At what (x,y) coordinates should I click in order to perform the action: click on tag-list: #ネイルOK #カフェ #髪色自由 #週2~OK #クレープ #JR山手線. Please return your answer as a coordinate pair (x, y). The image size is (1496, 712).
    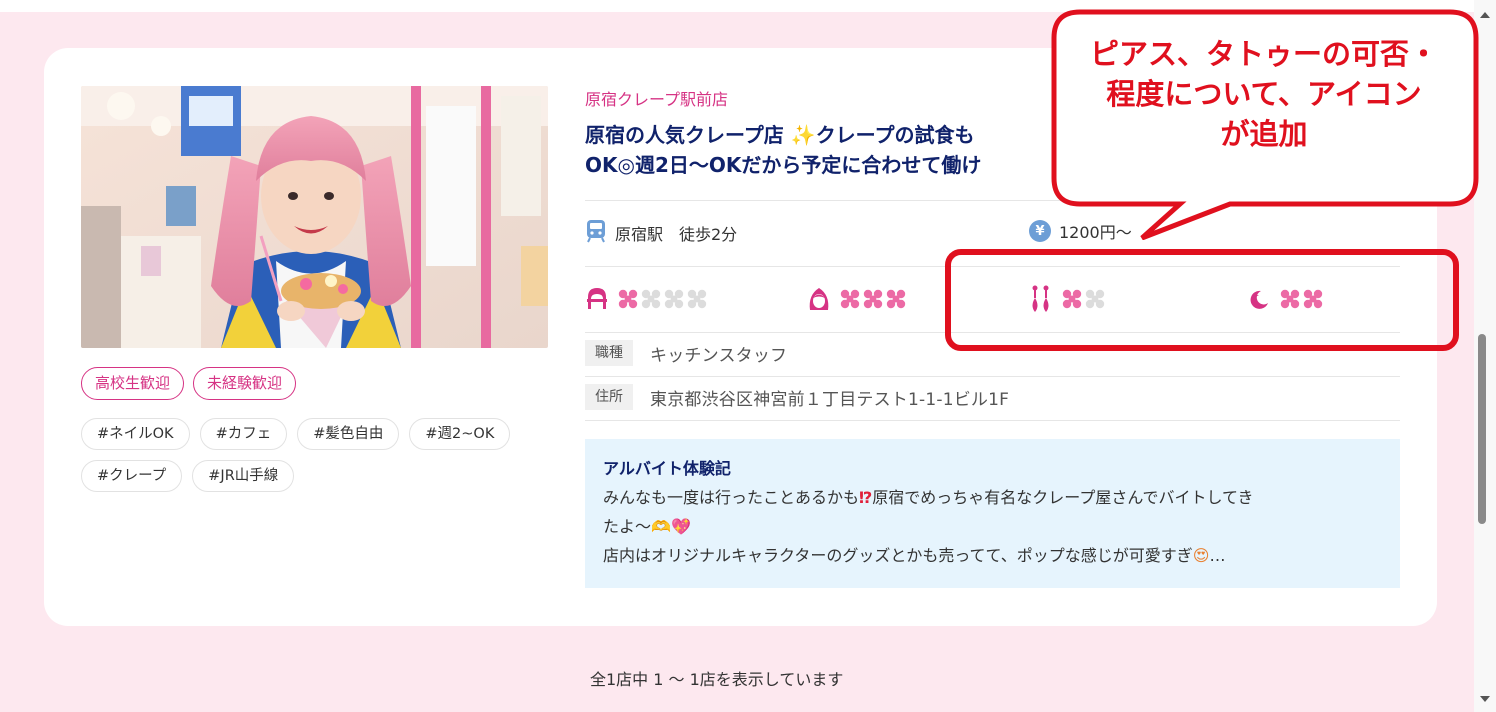
    Looking at the image, I should click on (316, 455).